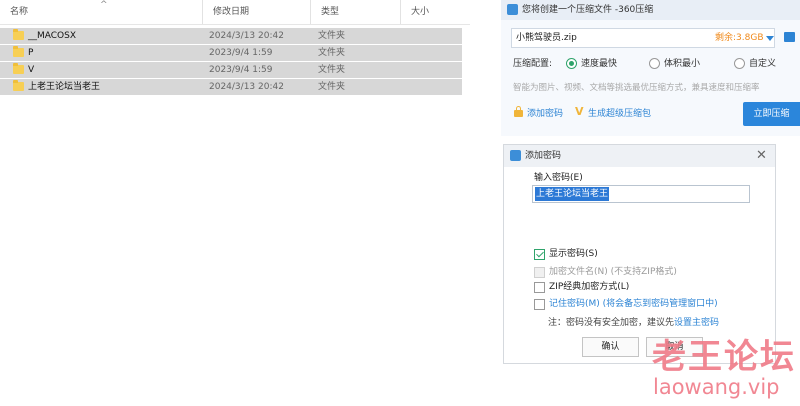 This screenshot has width=800, height=406. What do you see at coordinates (31, 70) in the screenshot?
I see `file-name: V` at bounding box center [31, 70].